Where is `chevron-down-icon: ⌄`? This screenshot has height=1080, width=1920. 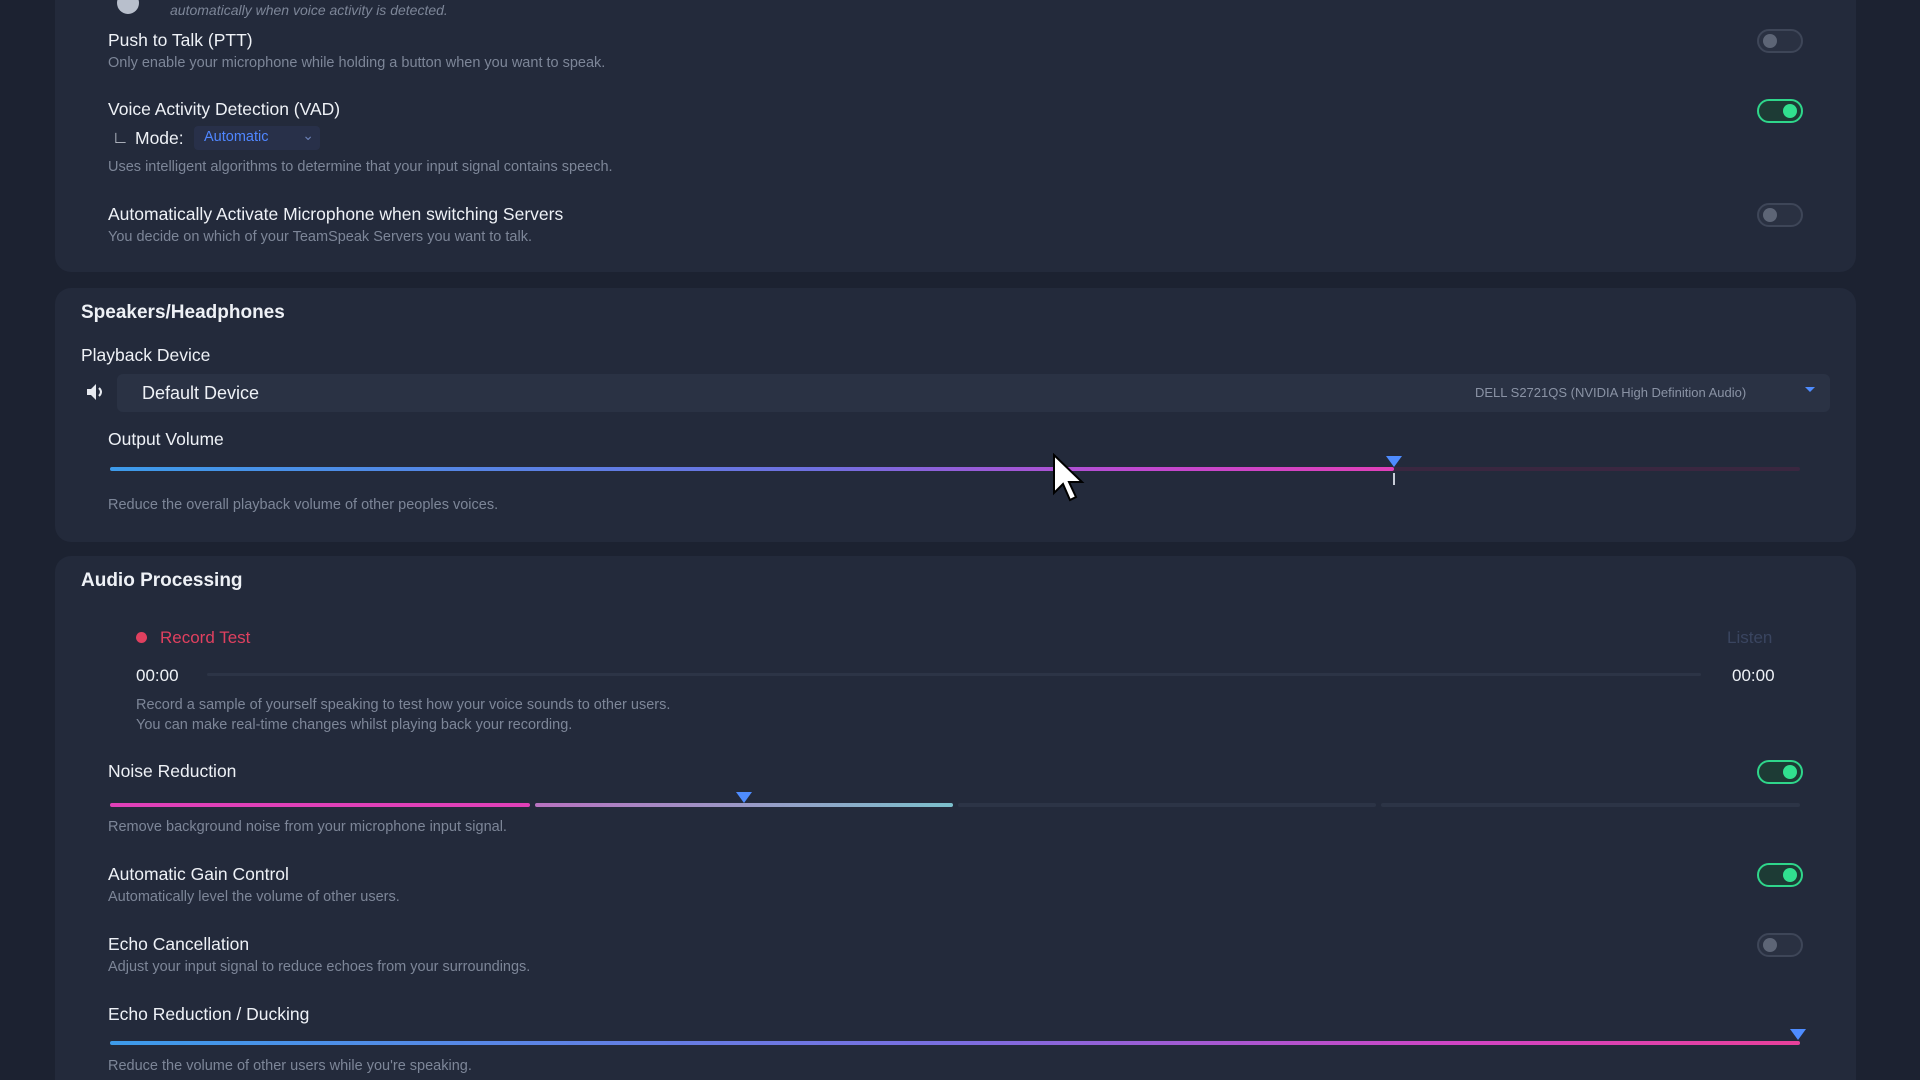
chevron-down-icon: ⌄ is located at coordinates (308, 135).